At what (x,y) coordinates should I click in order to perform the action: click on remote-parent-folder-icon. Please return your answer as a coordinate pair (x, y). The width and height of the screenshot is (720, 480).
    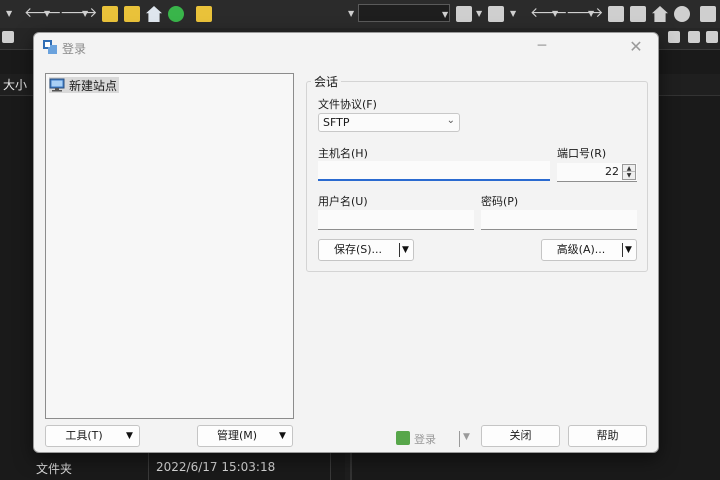
    Looking at the image, I should click on (616, 14).